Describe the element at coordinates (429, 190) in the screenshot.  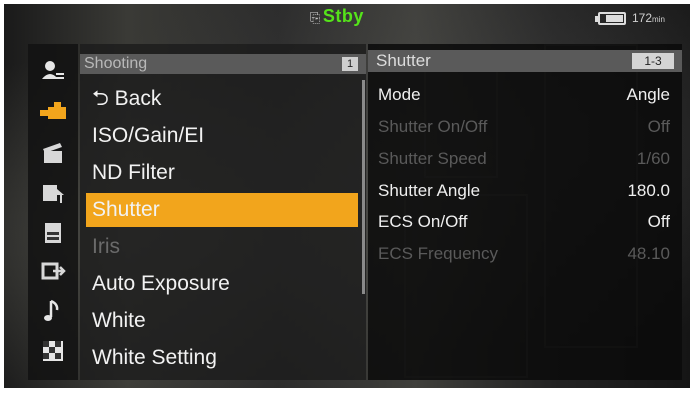
I see `setting-label: Shutter Angle` at that location.